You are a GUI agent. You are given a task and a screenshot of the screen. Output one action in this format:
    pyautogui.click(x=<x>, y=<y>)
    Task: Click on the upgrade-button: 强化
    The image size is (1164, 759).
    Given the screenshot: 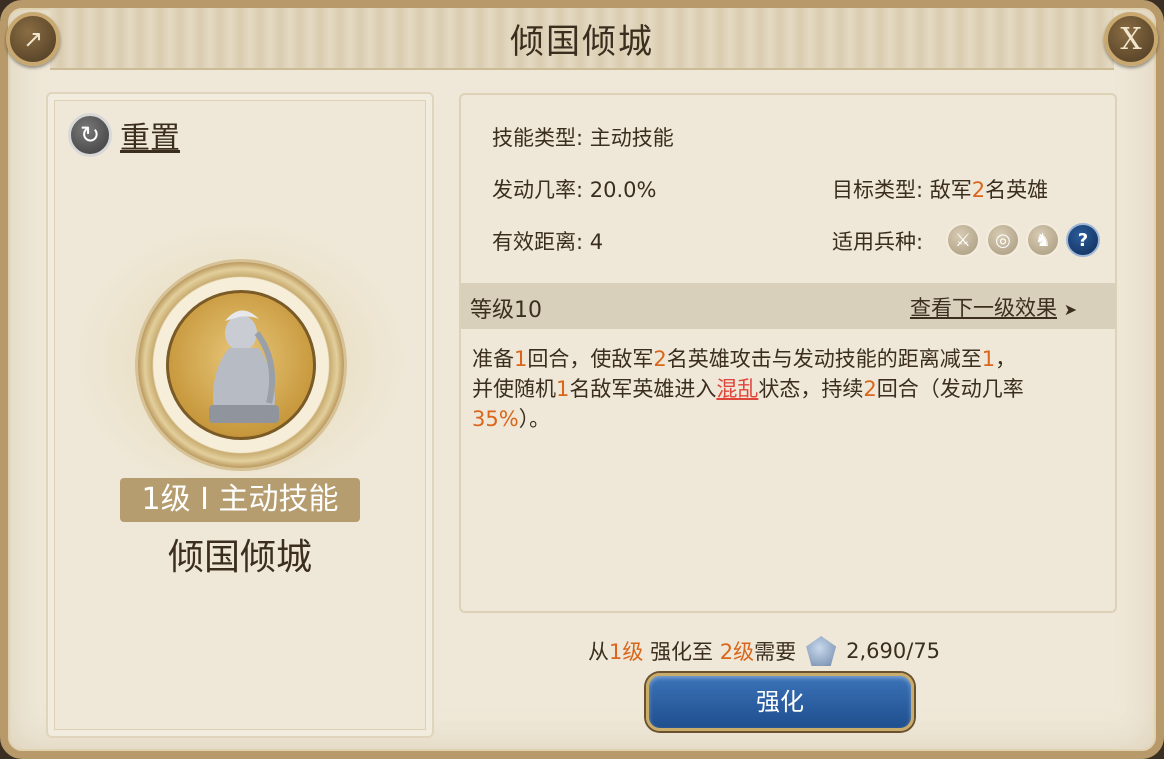 What is the action you would take?
    pyautogui.click(x=780, y=702)
    